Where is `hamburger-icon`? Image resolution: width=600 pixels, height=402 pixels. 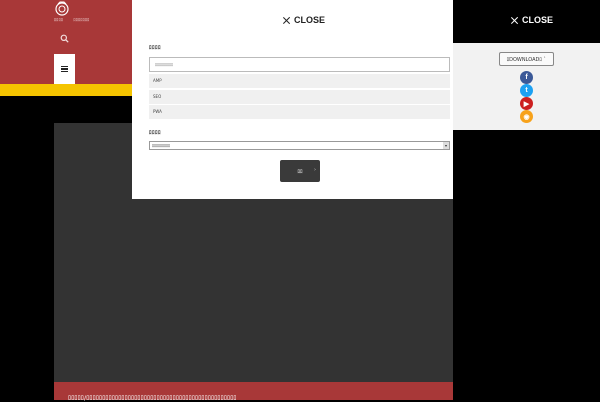
hamburger-icon is located at coordinates (64, 69).